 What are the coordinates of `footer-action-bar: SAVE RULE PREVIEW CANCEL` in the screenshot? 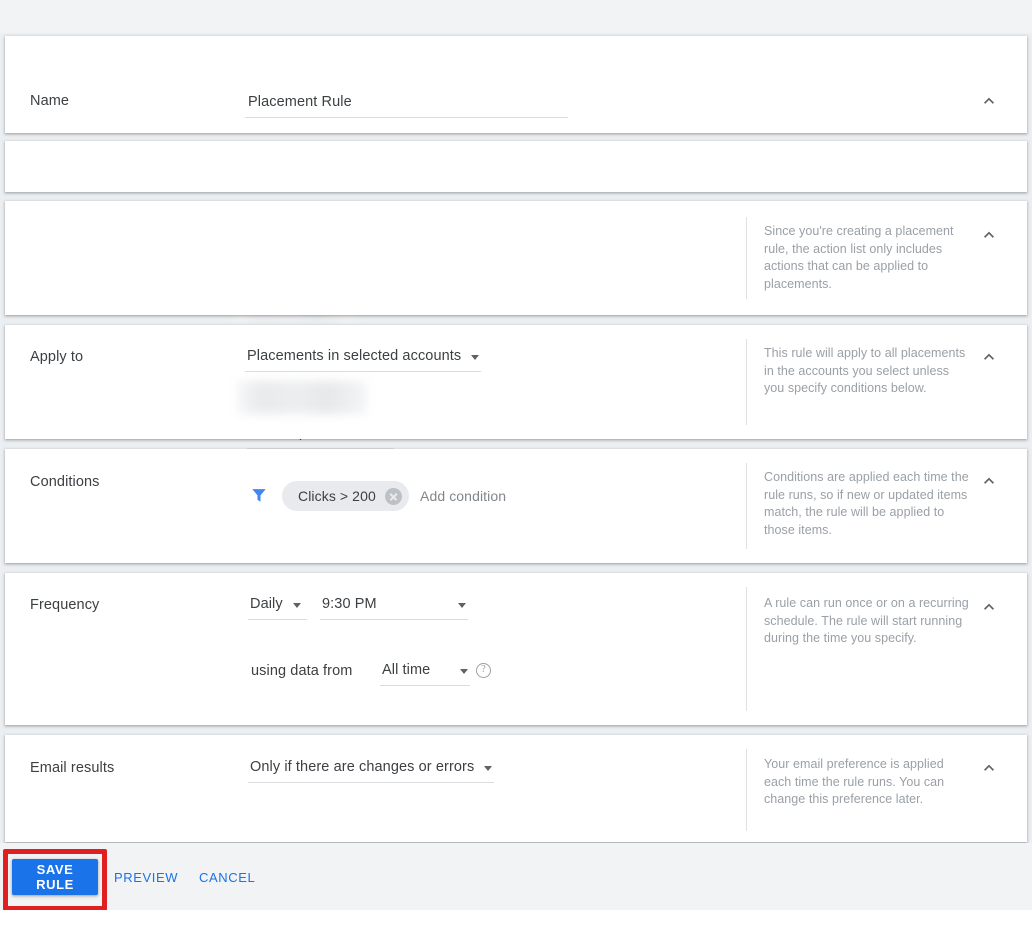 It's located at (516, 876).